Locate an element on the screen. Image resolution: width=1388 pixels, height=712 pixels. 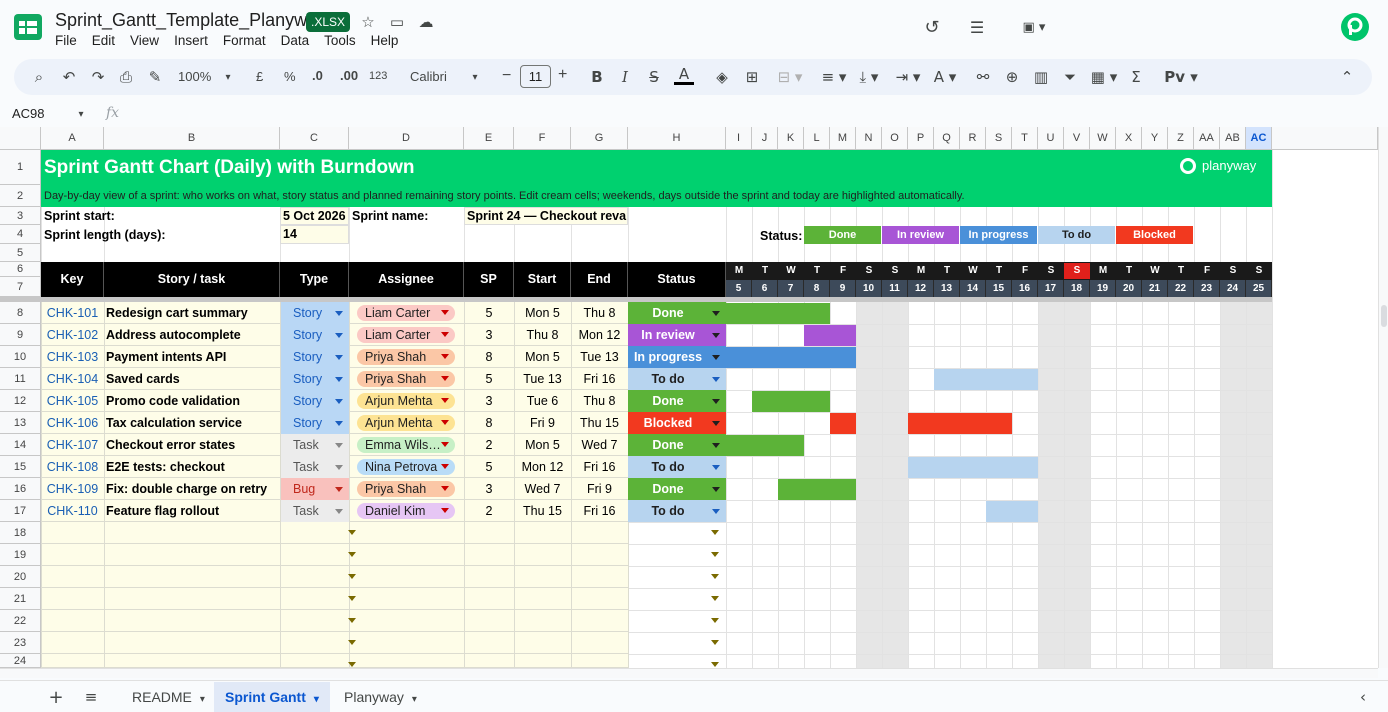
font-size-input: 11 is located at coordinates (535, 76).